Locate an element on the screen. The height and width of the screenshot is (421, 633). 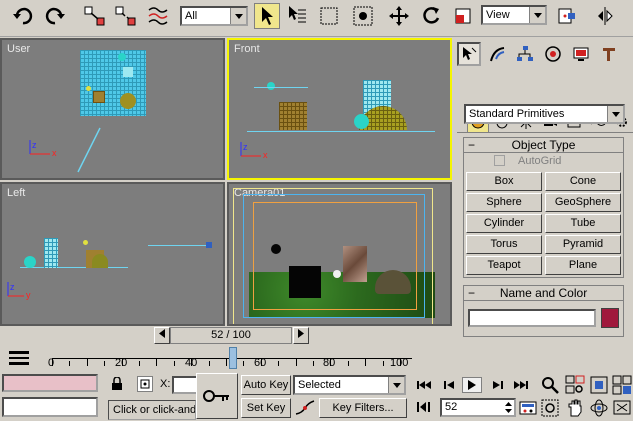
lock-selection-icon is located at coordinates (117, 383).